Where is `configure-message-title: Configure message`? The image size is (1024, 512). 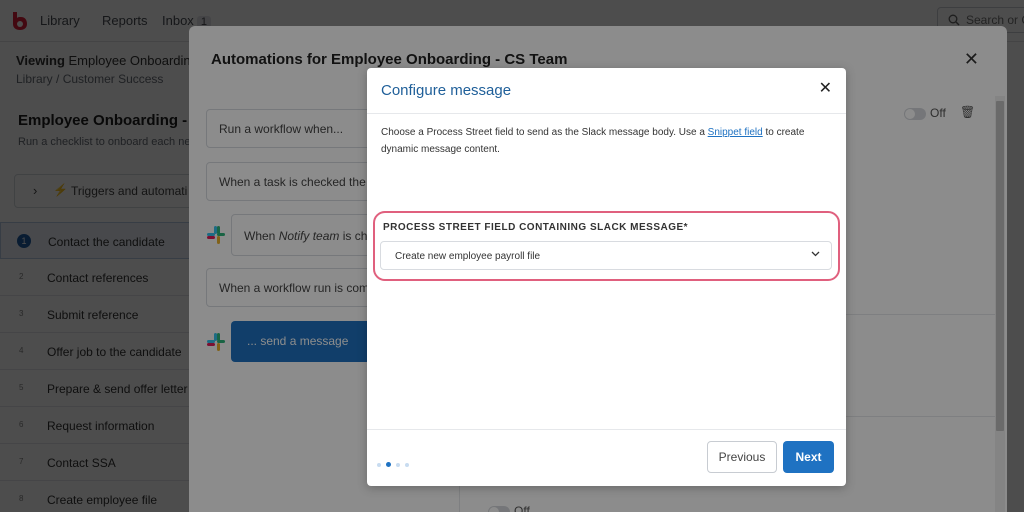 configure-message-title: Configure message is located at coordinates (446, 90).